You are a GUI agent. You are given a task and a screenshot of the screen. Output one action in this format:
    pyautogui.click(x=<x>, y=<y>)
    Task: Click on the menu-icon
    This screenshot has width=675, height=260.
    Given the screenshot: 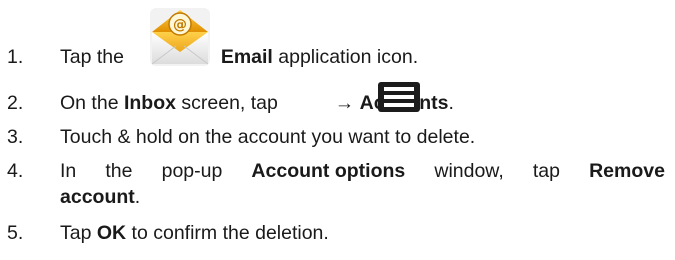 What is the action you would take?
    pyautogui.click(x=399, y=97)
    